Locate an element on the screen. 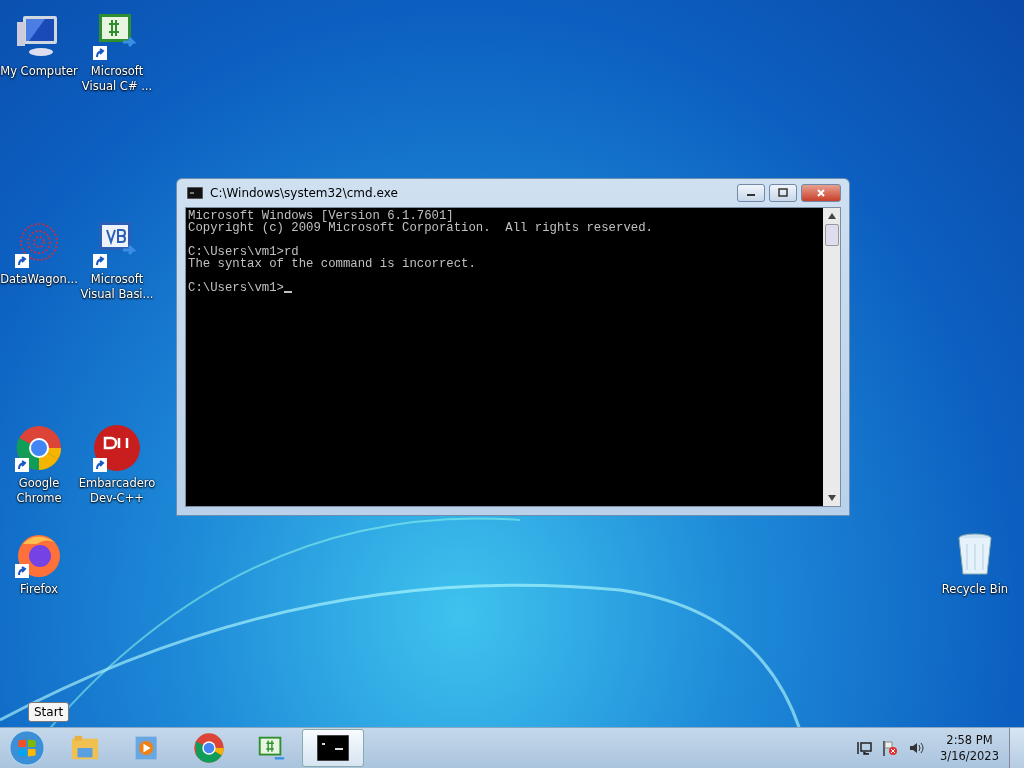 The image size is (1024, 768). devcpp-icon is located at coordinates (117, 448).